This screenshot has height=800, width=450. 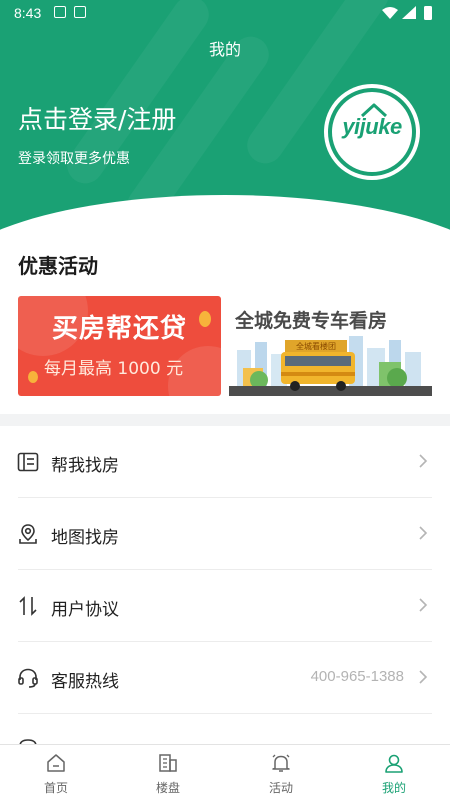 What do you see at coordinates (97, 118) in the screenshot?
I see `login-register-link: 点击登录/注册` at bounding box center [97, 118].